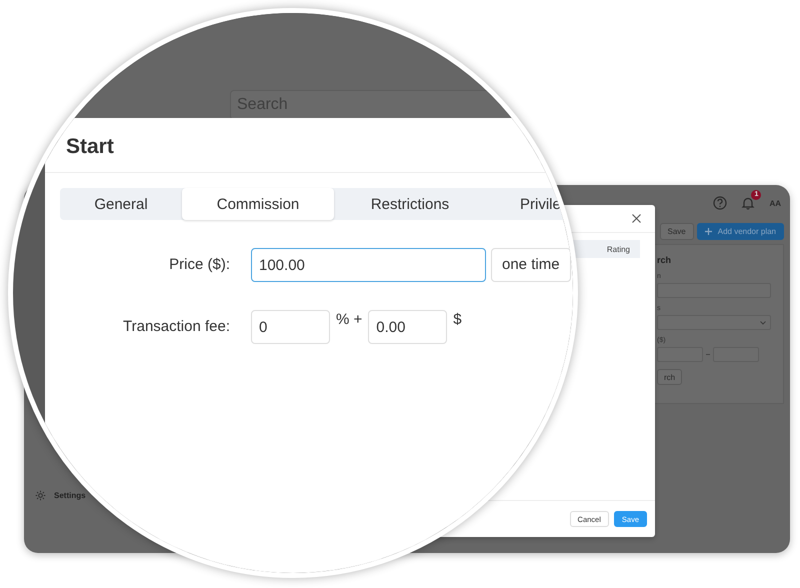 This screenshot has height=588, width=800. What do you see at coordinates (90, 147) in the screenshot?
I see `dialog-title: Start` at bounding box center [90, 147].